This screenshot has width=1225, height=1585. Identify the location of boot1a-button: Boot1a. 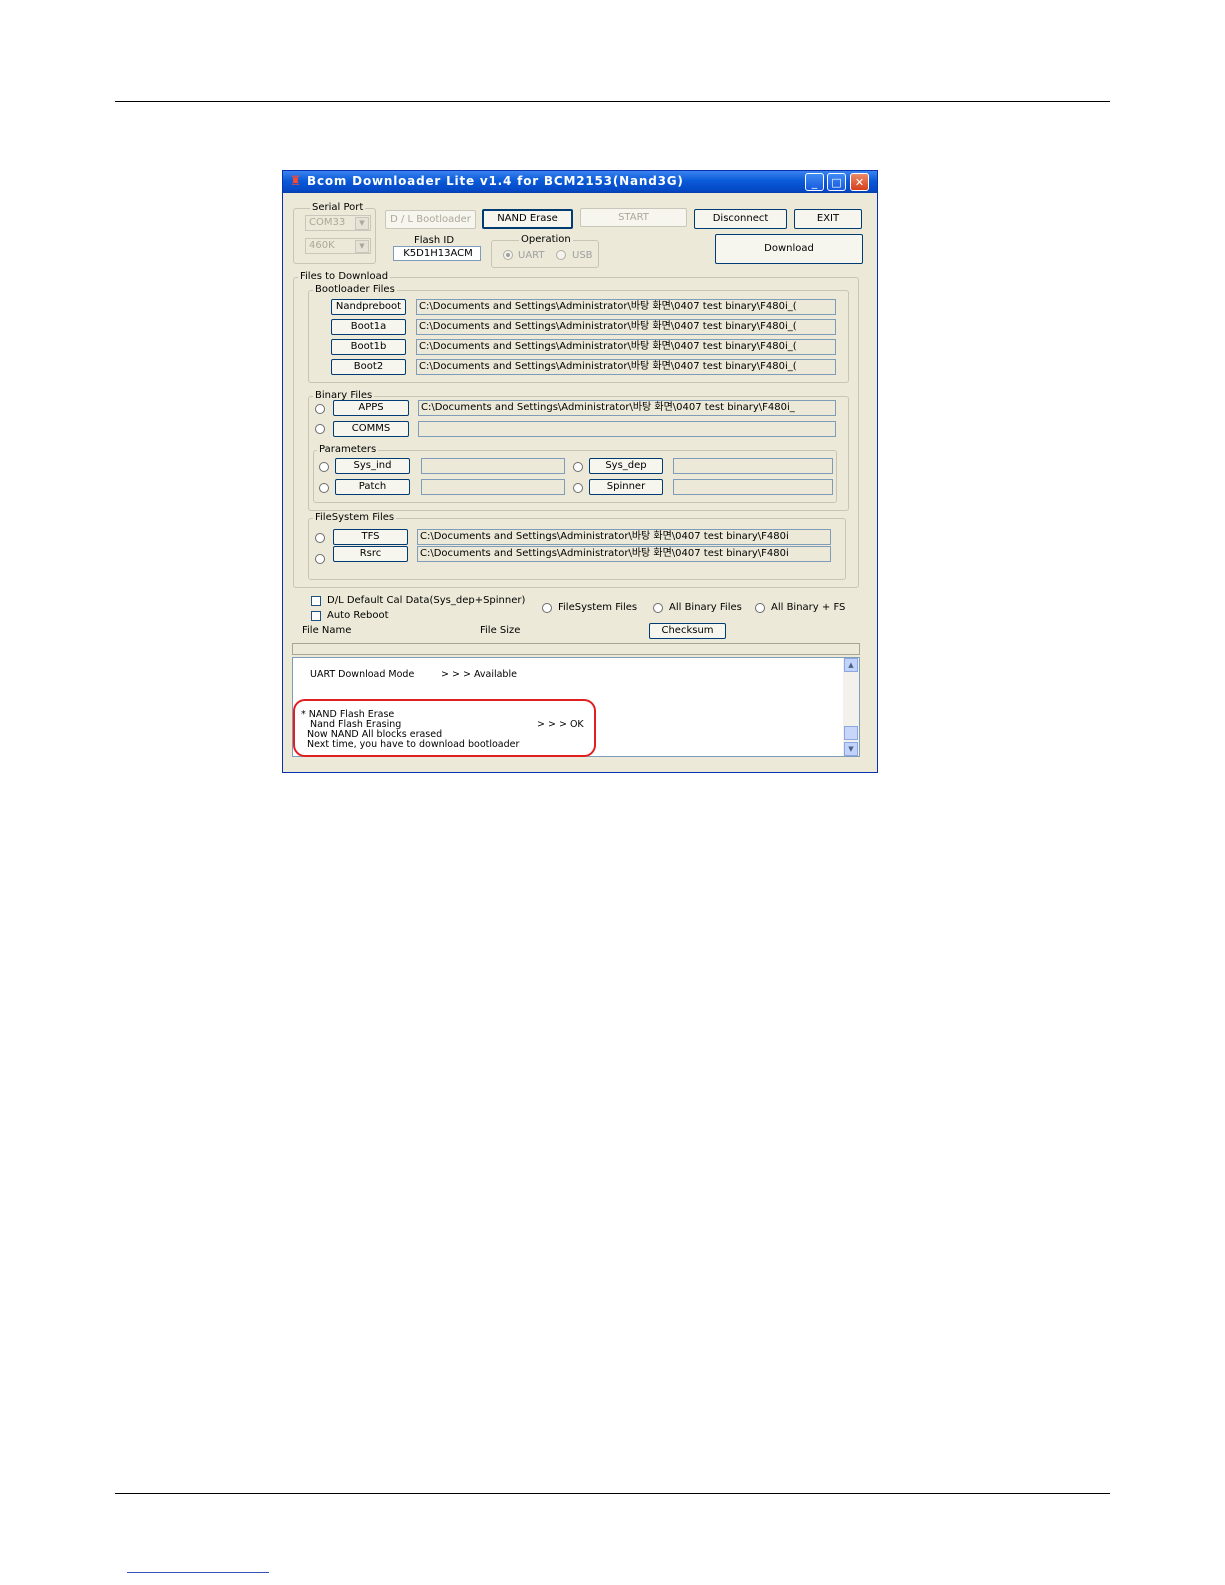
(368, 327).